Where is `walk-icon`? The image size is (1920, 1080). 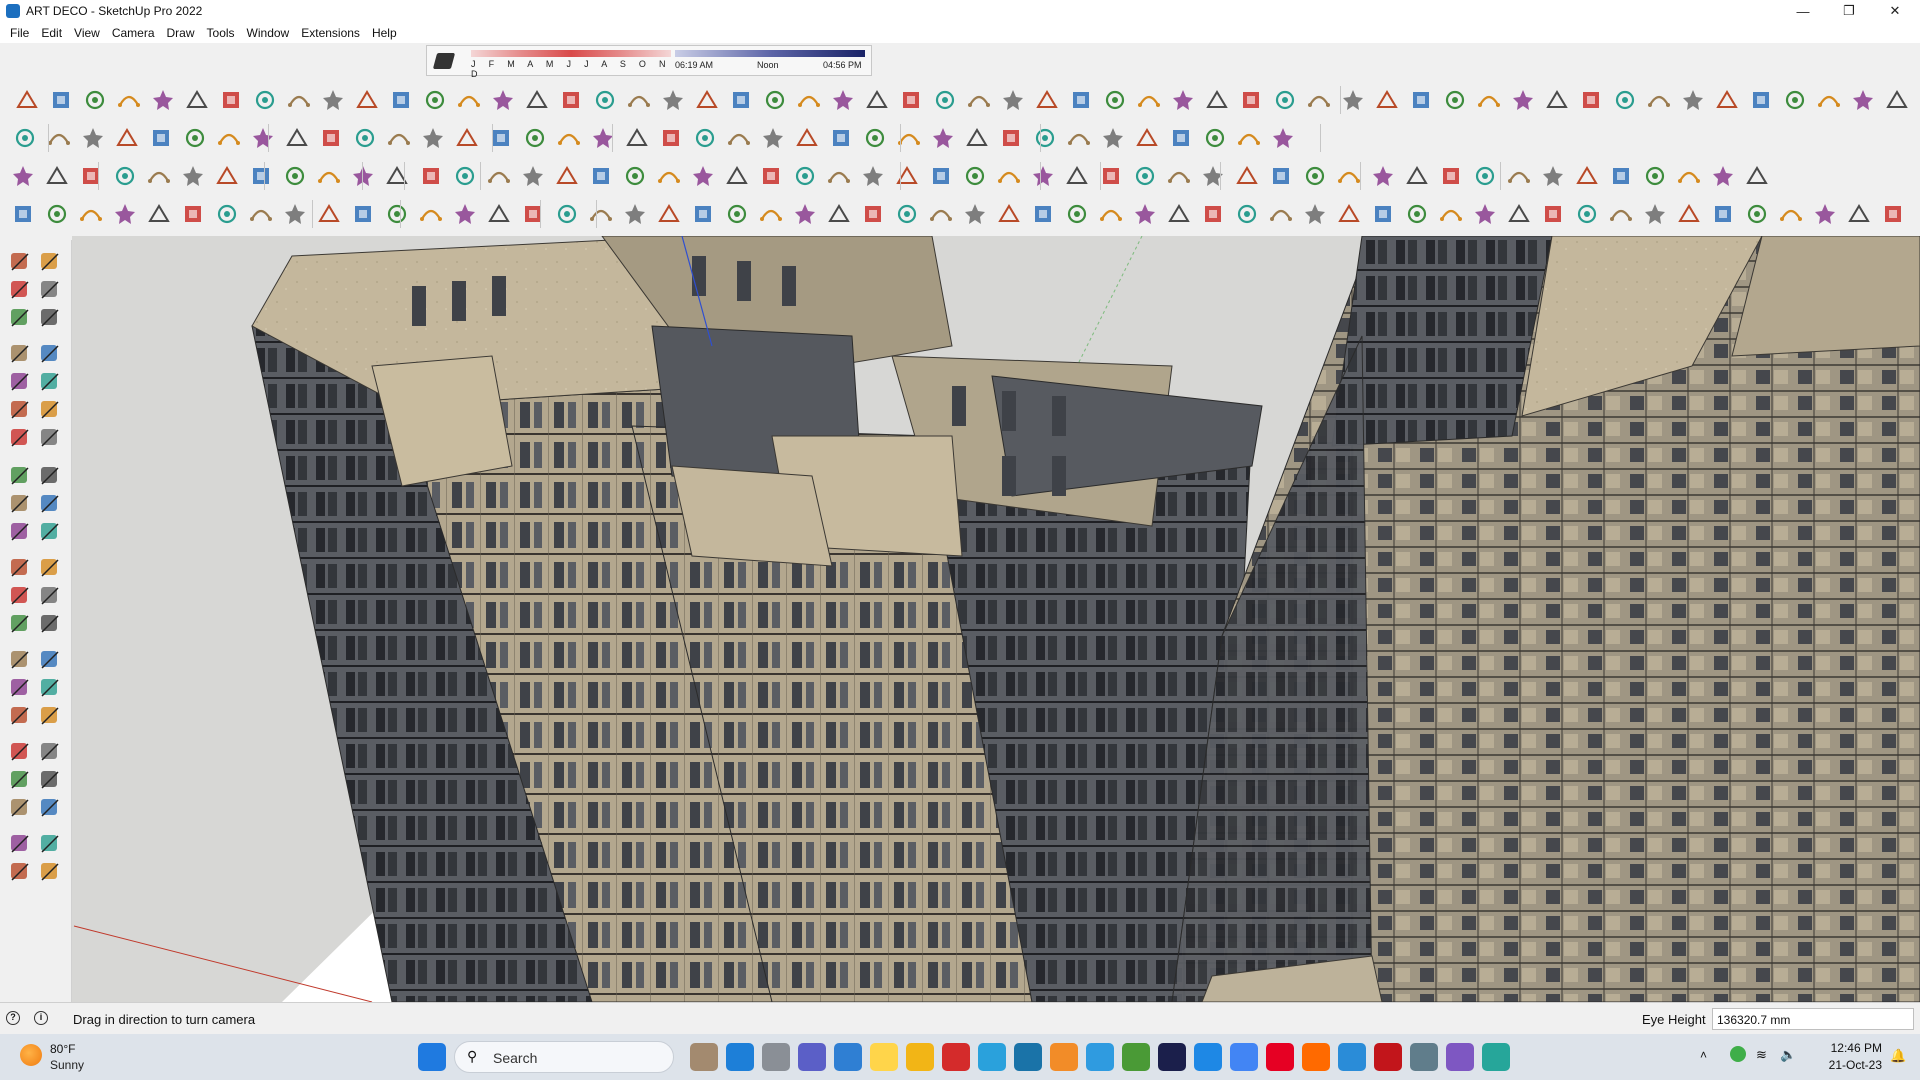
walk-icon is located at coordinates (20, 808).